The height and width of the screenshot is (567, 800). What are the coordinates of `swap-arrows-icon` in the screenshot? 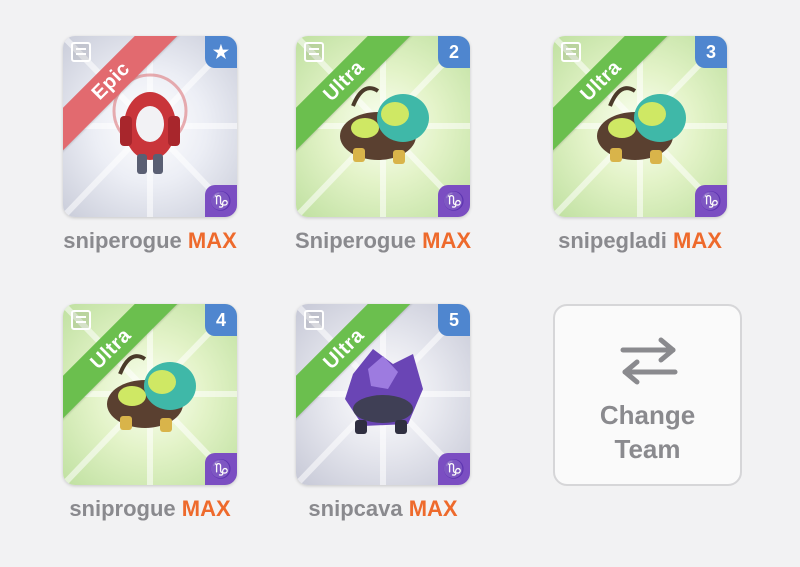 It's located at (649, 361).